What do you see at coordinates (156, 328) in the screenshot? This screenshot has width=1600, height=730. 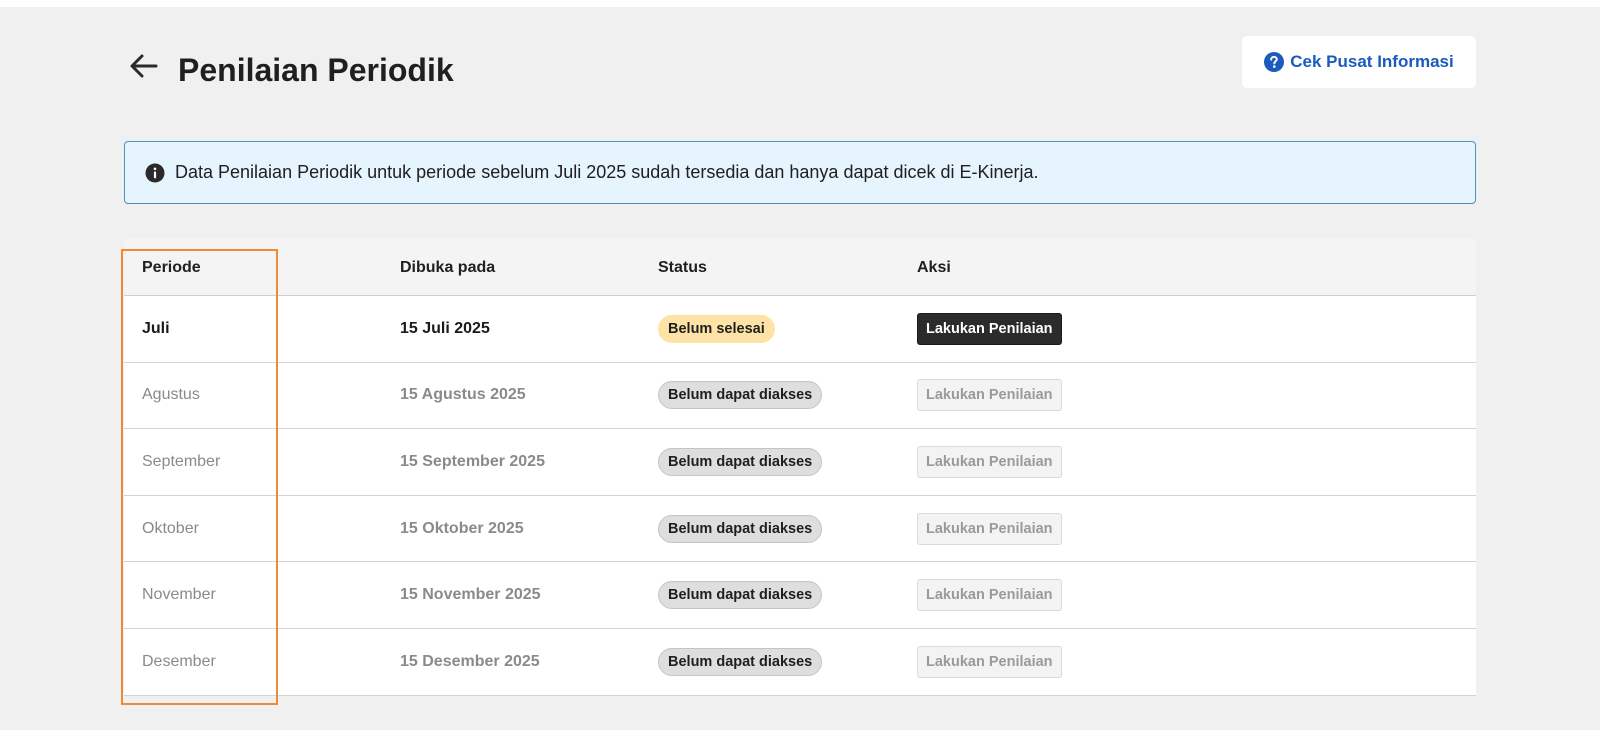 I see `period-cell: Juli` at bounding box center [156, 328].